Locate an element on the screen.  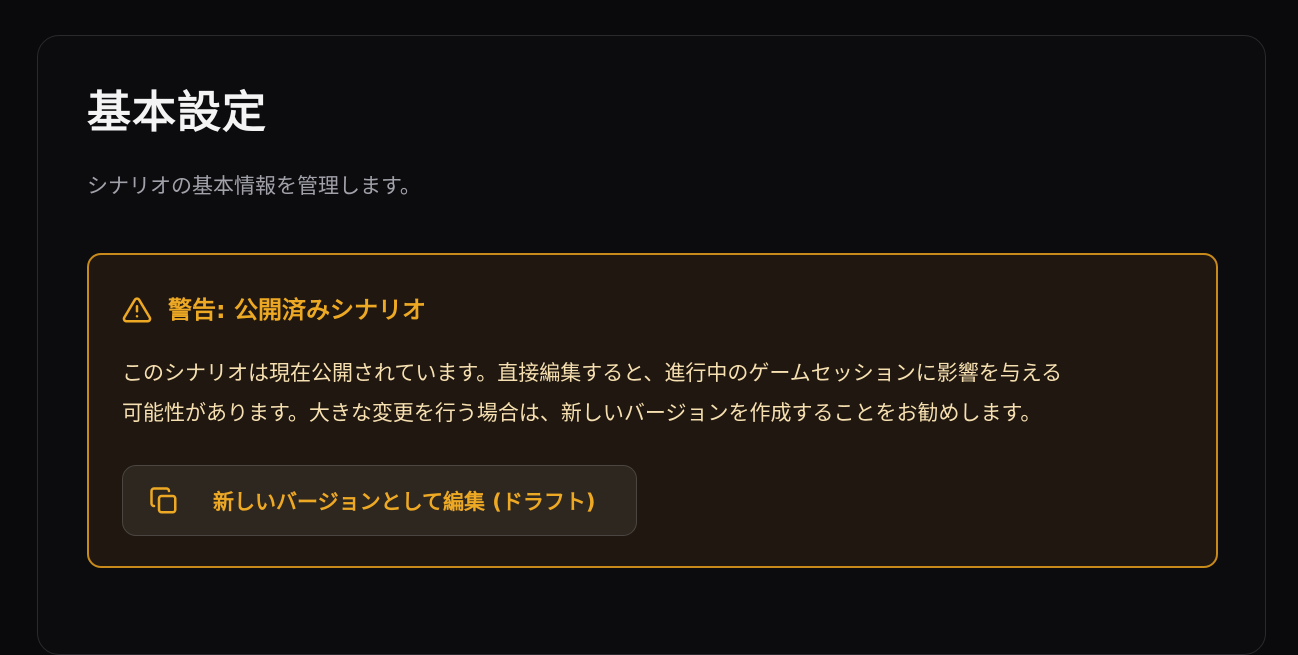
alert-triangle-icon is located at coordinates (137, 310).